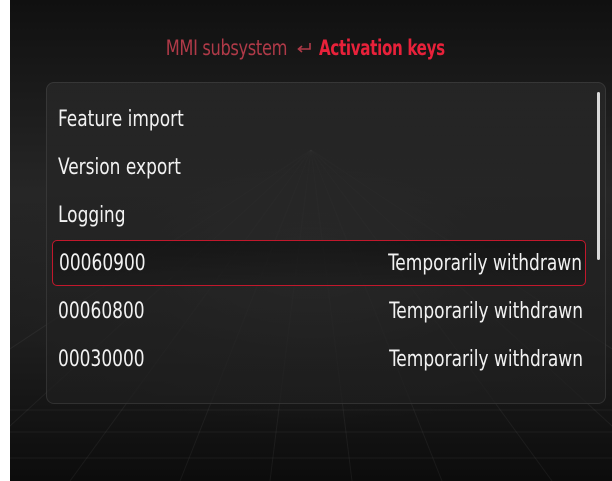 This screenshot has height=481, width=612. What do you see at coordinates (304, 48) in the screenshot?
I see `return-arrow-icon` at bounding box center [304, 48].